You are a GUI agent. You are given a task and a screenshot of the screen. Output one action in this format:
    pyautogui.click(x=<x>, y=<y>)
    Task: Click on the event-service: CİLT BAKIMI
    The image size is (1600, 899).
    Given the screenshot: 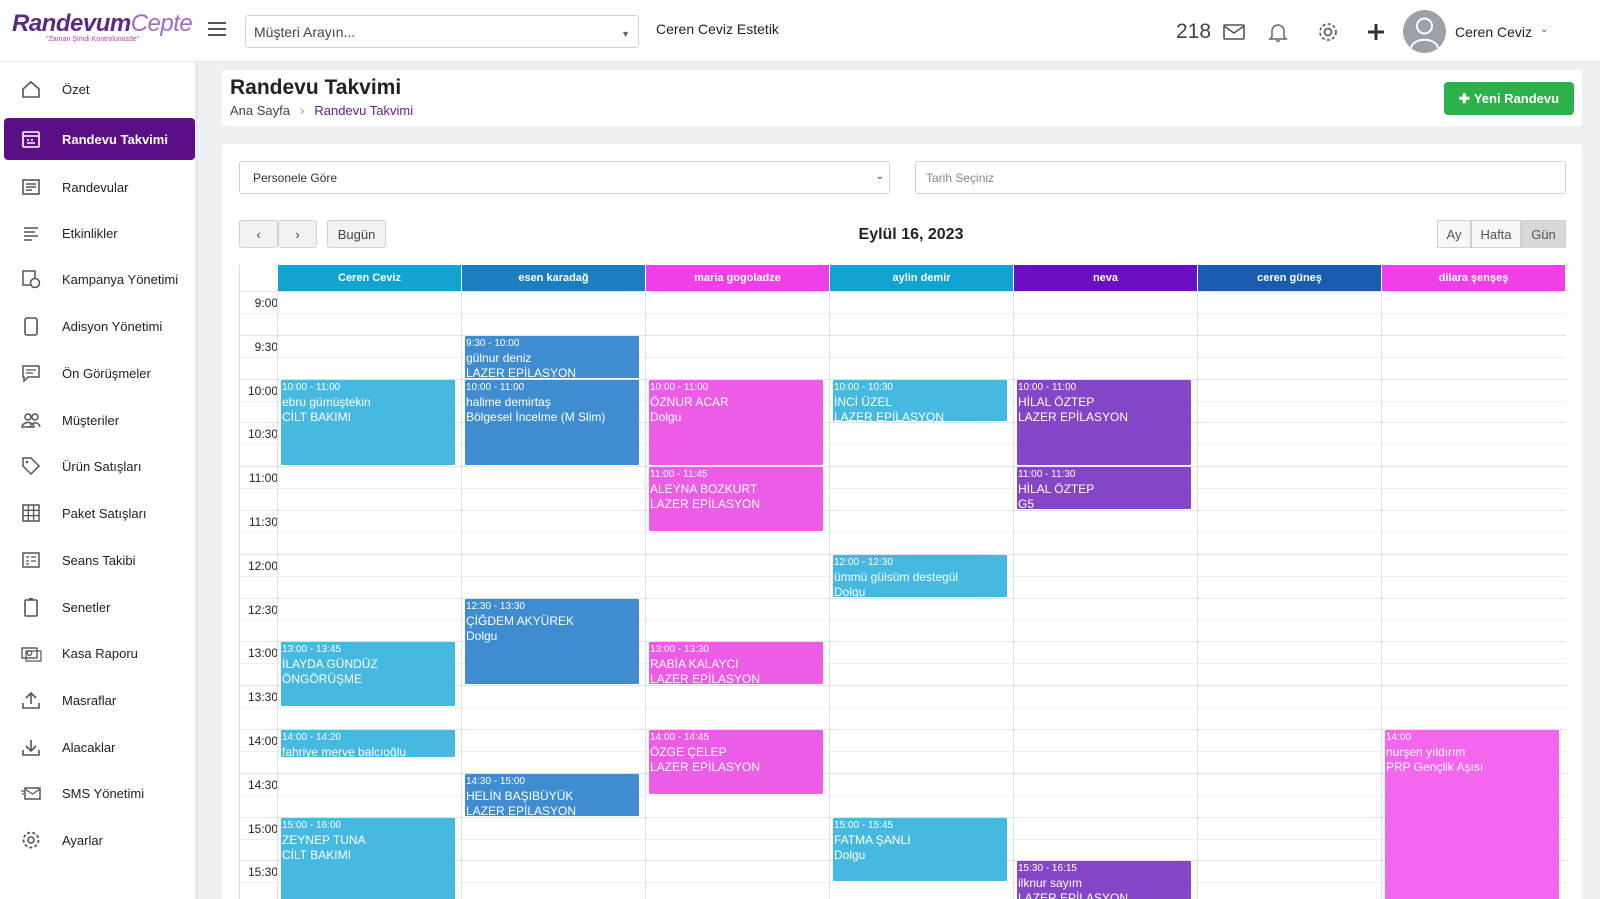 What is the action you would take?
    pyautogui.click(x=316, y=416)
    